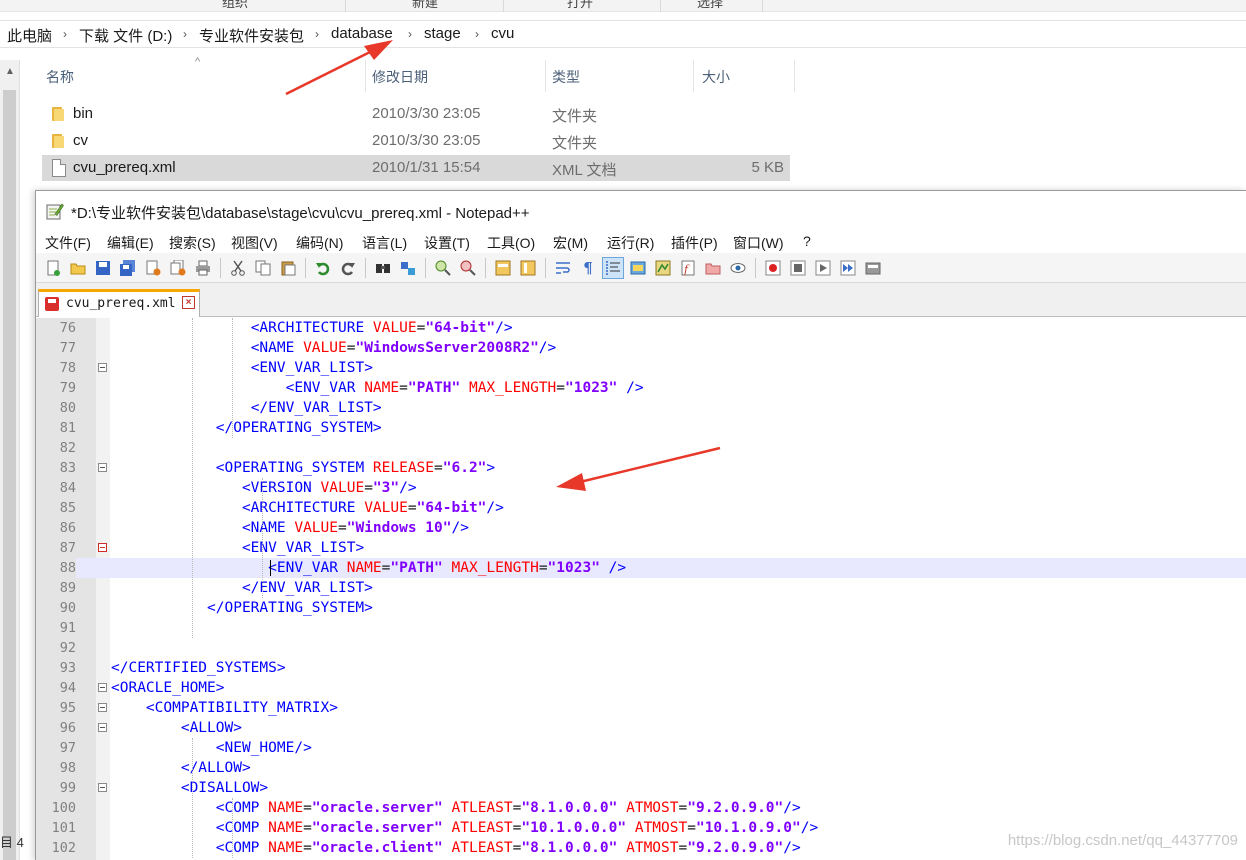 Image resolution: width=1246 pixels, height=860 pixels. What do you see at coordinates (873, 268) in the screenshot?
I see `save-macro-icon` at bounding box center [873, 268].